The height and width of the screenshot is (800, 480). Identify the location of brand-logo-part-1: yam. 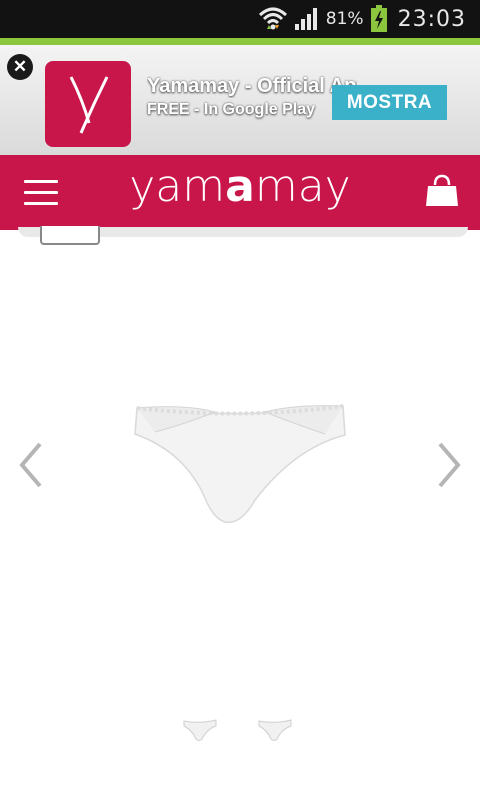
(177, 186).